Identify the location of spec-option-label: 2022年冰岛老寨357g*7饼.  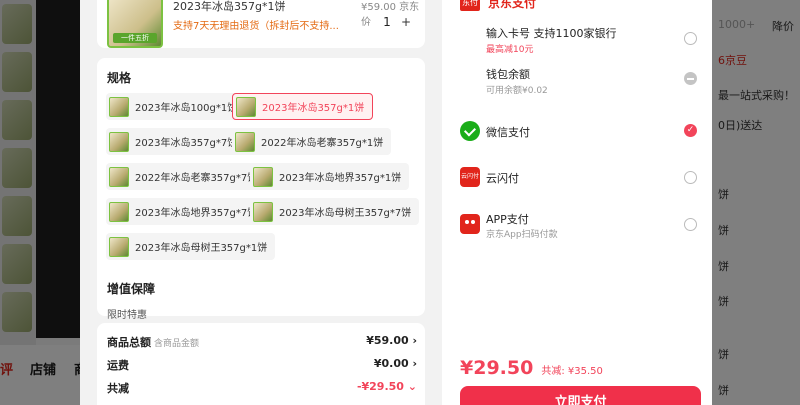
(196, 178).